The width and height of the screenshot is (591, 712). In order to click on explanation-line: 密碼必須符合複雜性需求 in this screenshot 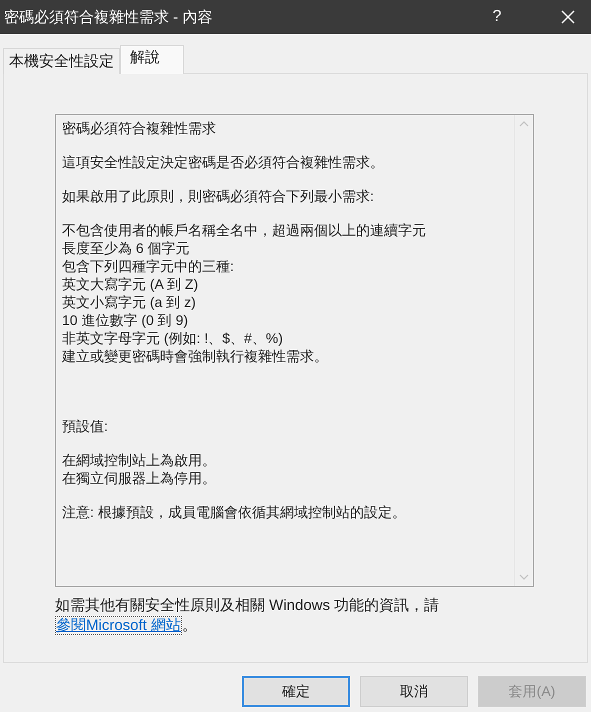, I will do `click(139, 128)`.